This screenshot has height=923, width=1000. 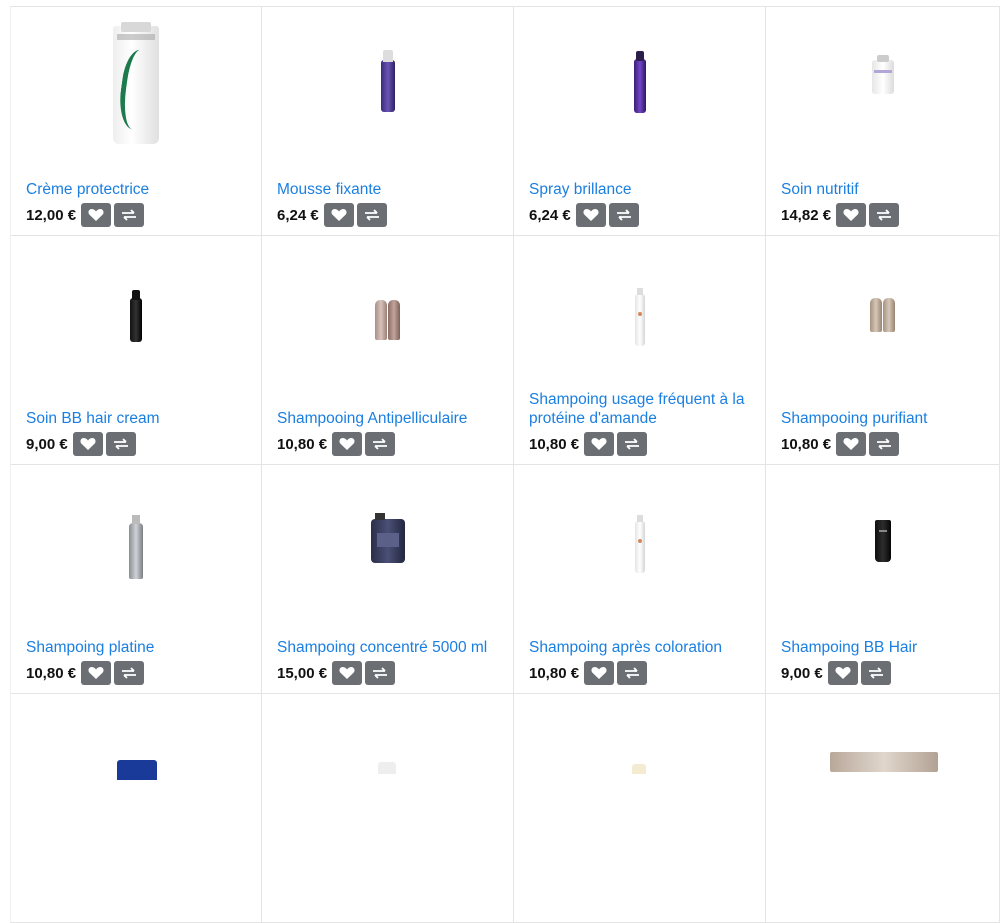 I want to click on product-card: Shampoing après coloration 10,80 €, so click(x=640, y=579).